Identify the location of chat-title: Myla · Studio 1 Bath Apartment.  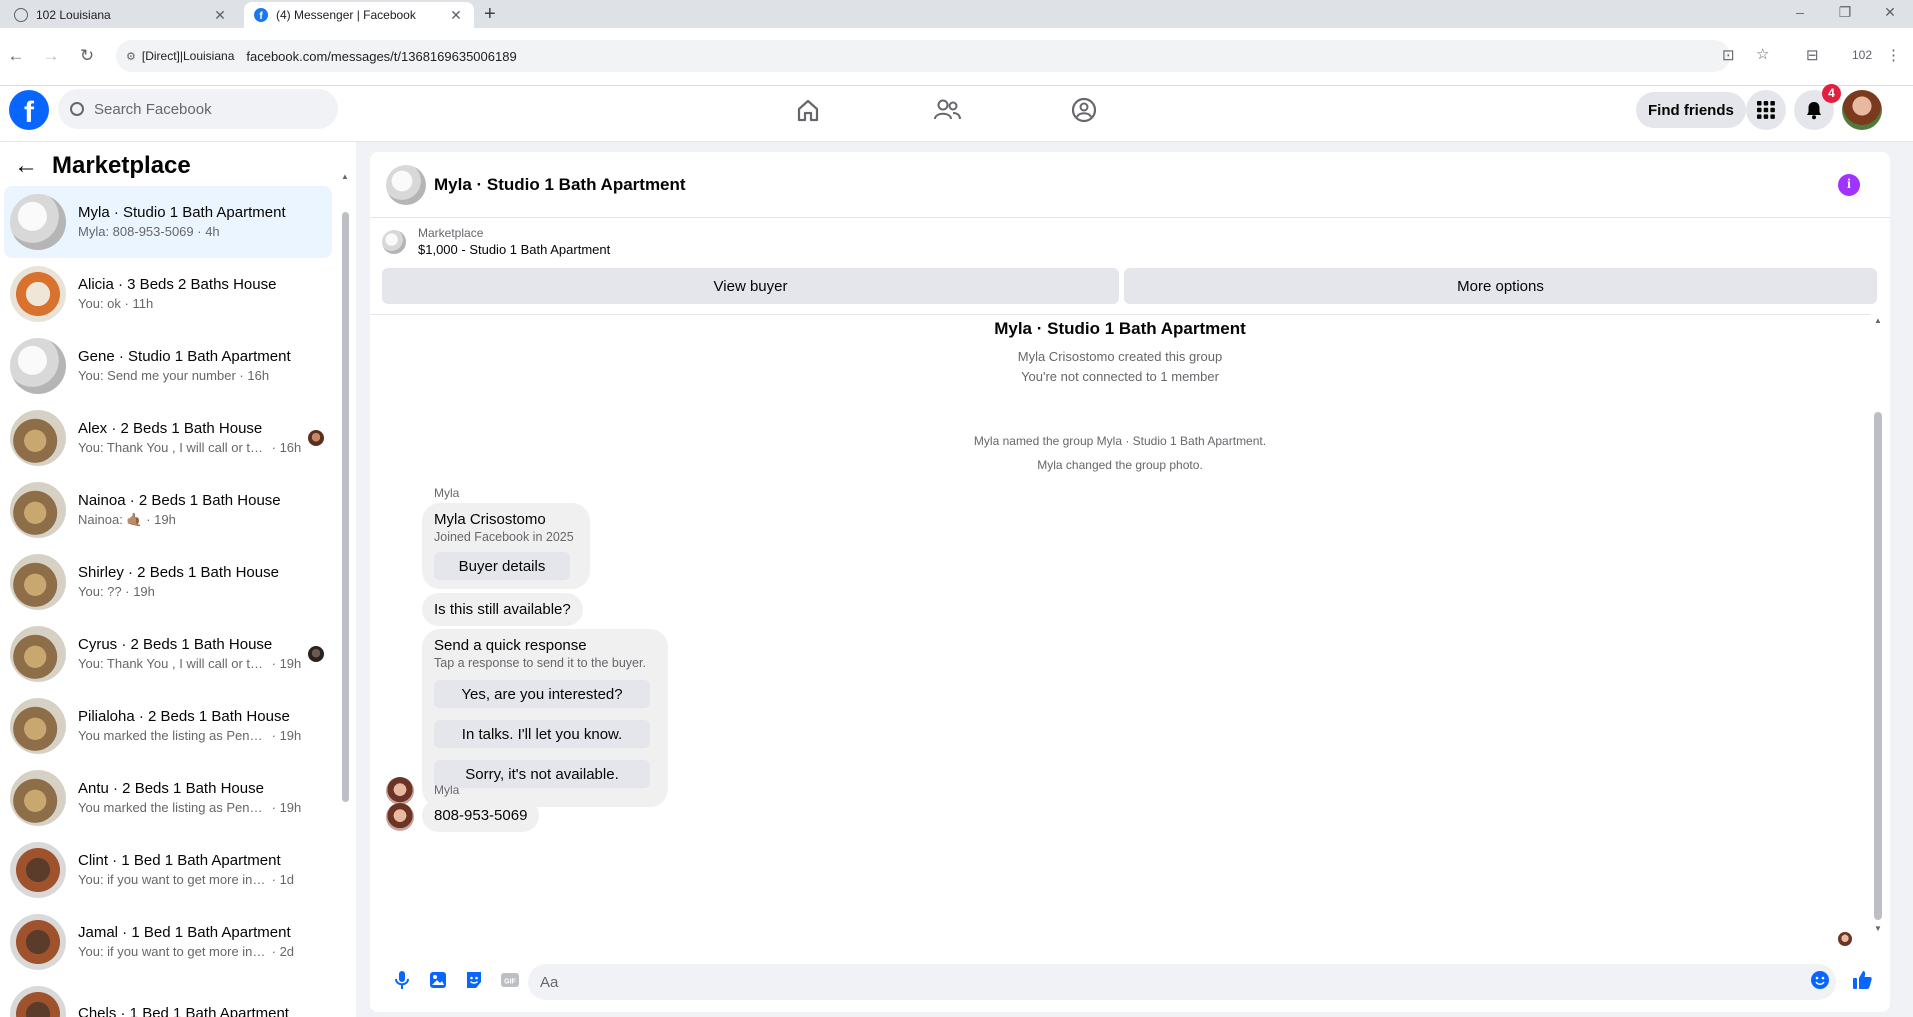
(560, 185).